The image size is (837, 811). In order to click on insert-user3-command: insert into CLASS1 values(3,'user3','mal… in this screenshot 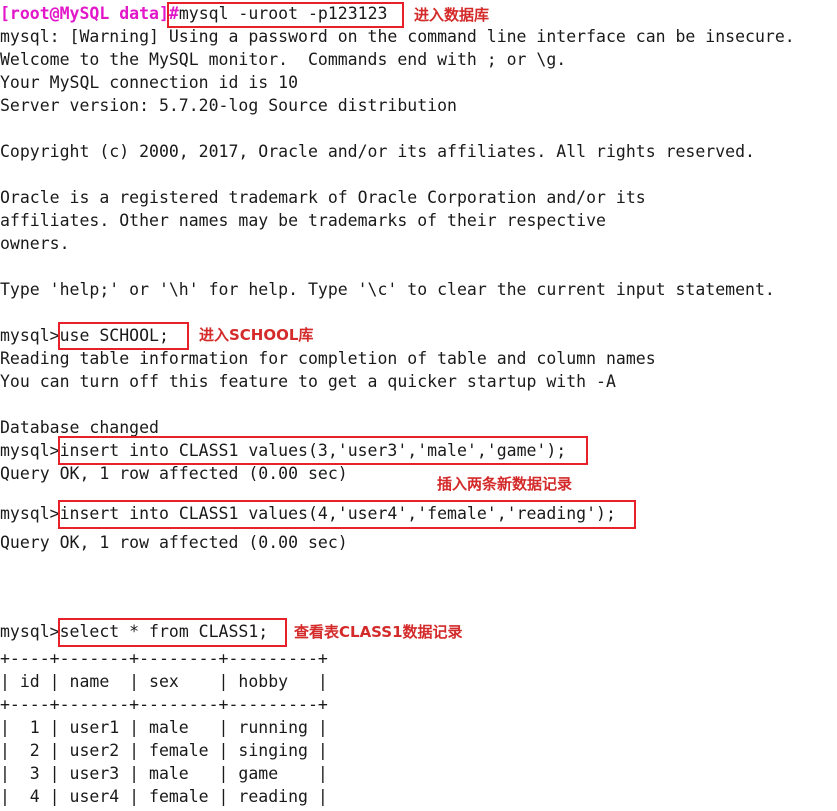, I will do `click(313, 450)`.